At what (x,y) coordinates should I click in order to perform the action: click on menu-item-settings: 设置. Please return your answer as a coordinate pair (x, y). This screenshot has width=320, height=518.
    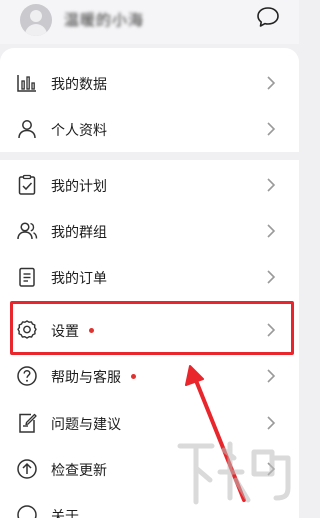
    Looking at the image, I should click on (149, 330).